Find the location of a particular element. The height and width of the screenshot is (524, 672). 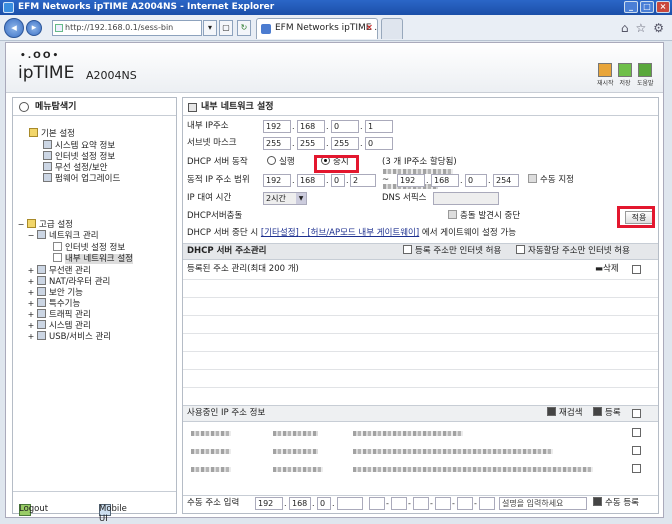

internal-ip-octet1: 192 is located at coordinates (277, 126).